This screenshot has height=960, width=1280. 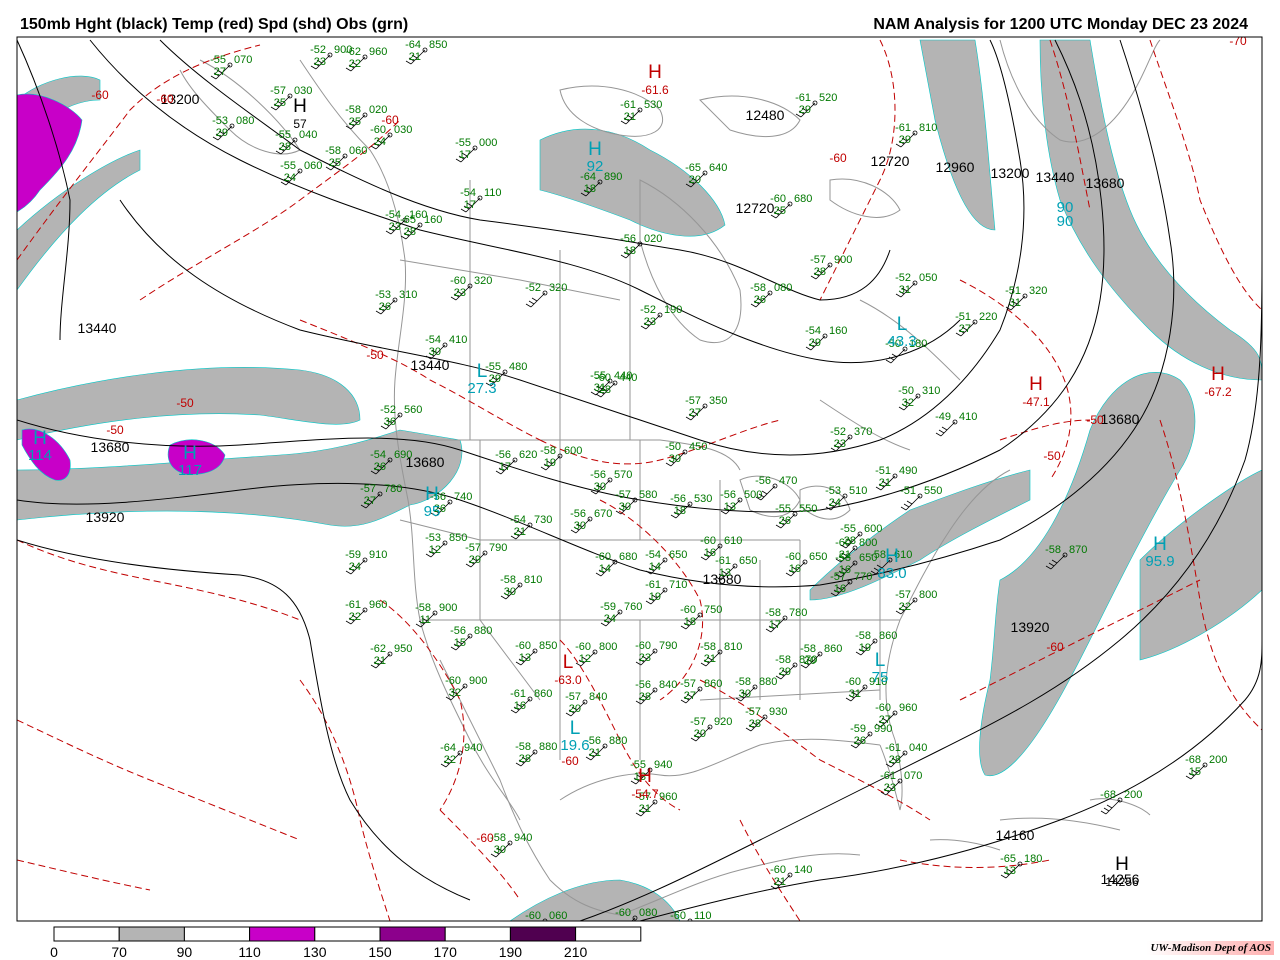 What do you see at coordinates (448, 748) in the screenshot?
I see `obs-temp: -64` at bounding box center [448, 748].